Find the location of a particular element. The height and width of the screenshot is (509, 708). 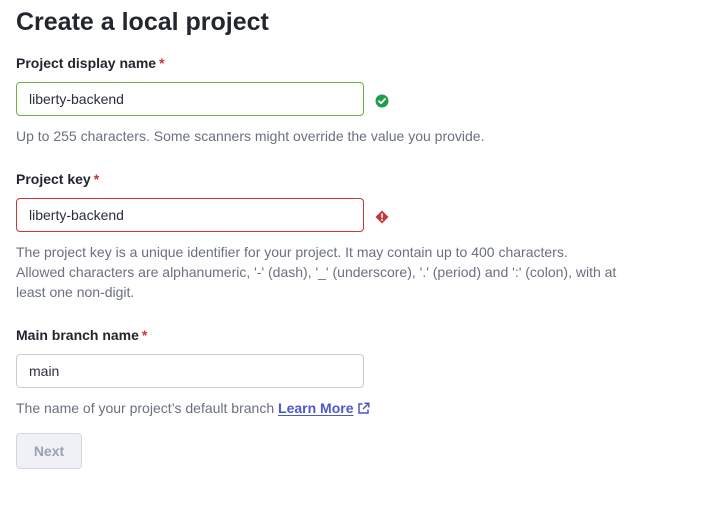

page-title: Create a local project is located at coordinates (142, 22).